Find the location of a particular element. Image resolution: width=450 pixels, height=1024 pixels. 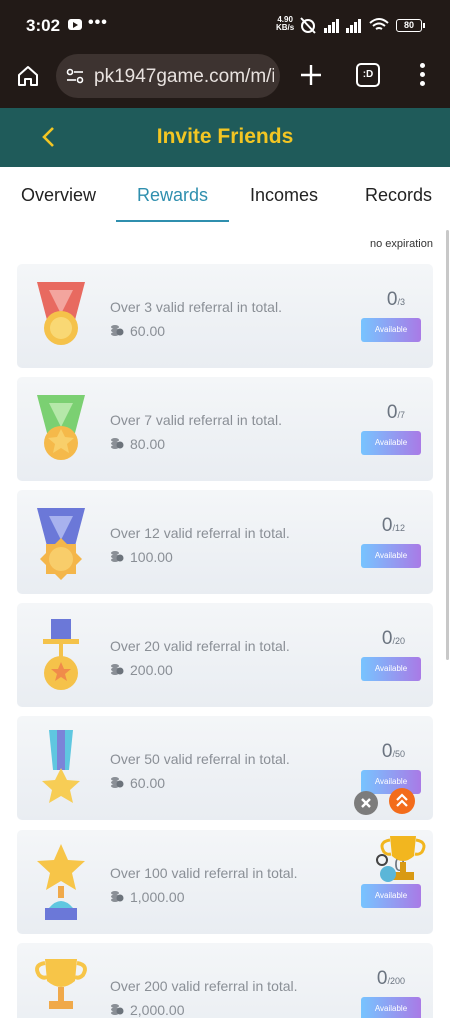

reward-title: Over 3 valid referral in total. is located at coordinates (196, 307).